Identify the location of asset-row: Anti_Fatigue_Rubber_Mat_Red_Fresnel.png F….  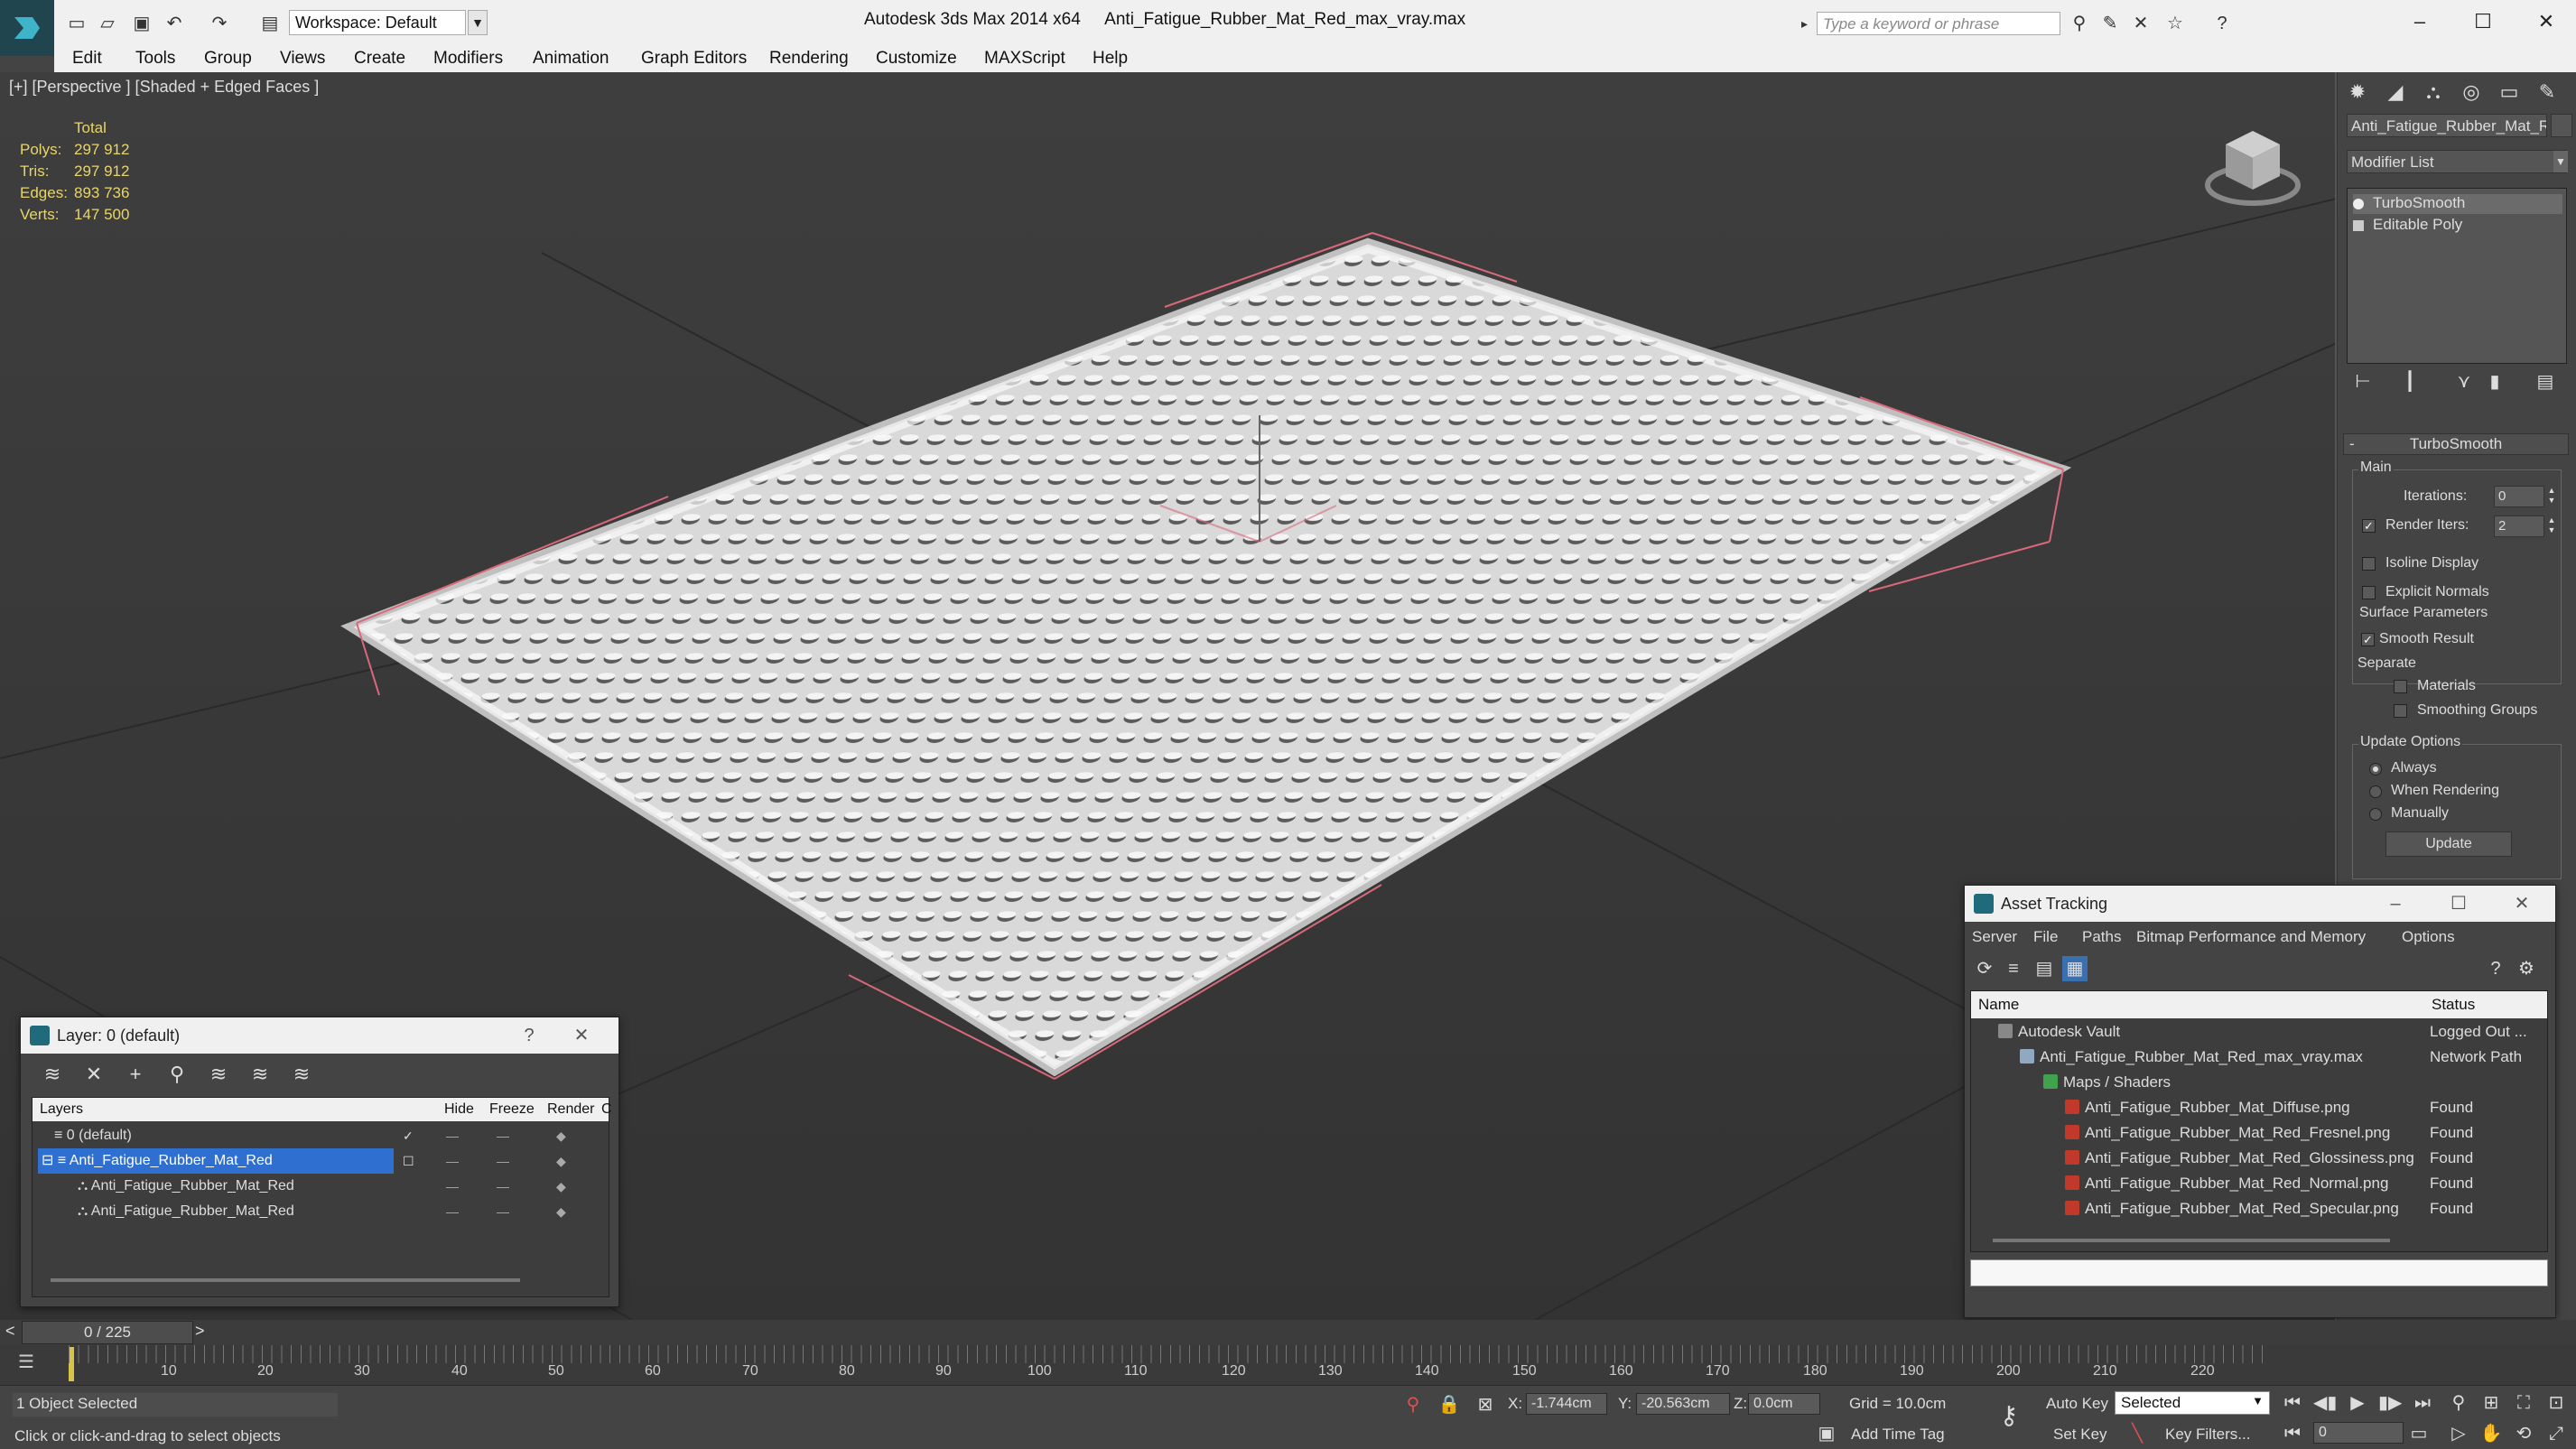
(2259, 1134).